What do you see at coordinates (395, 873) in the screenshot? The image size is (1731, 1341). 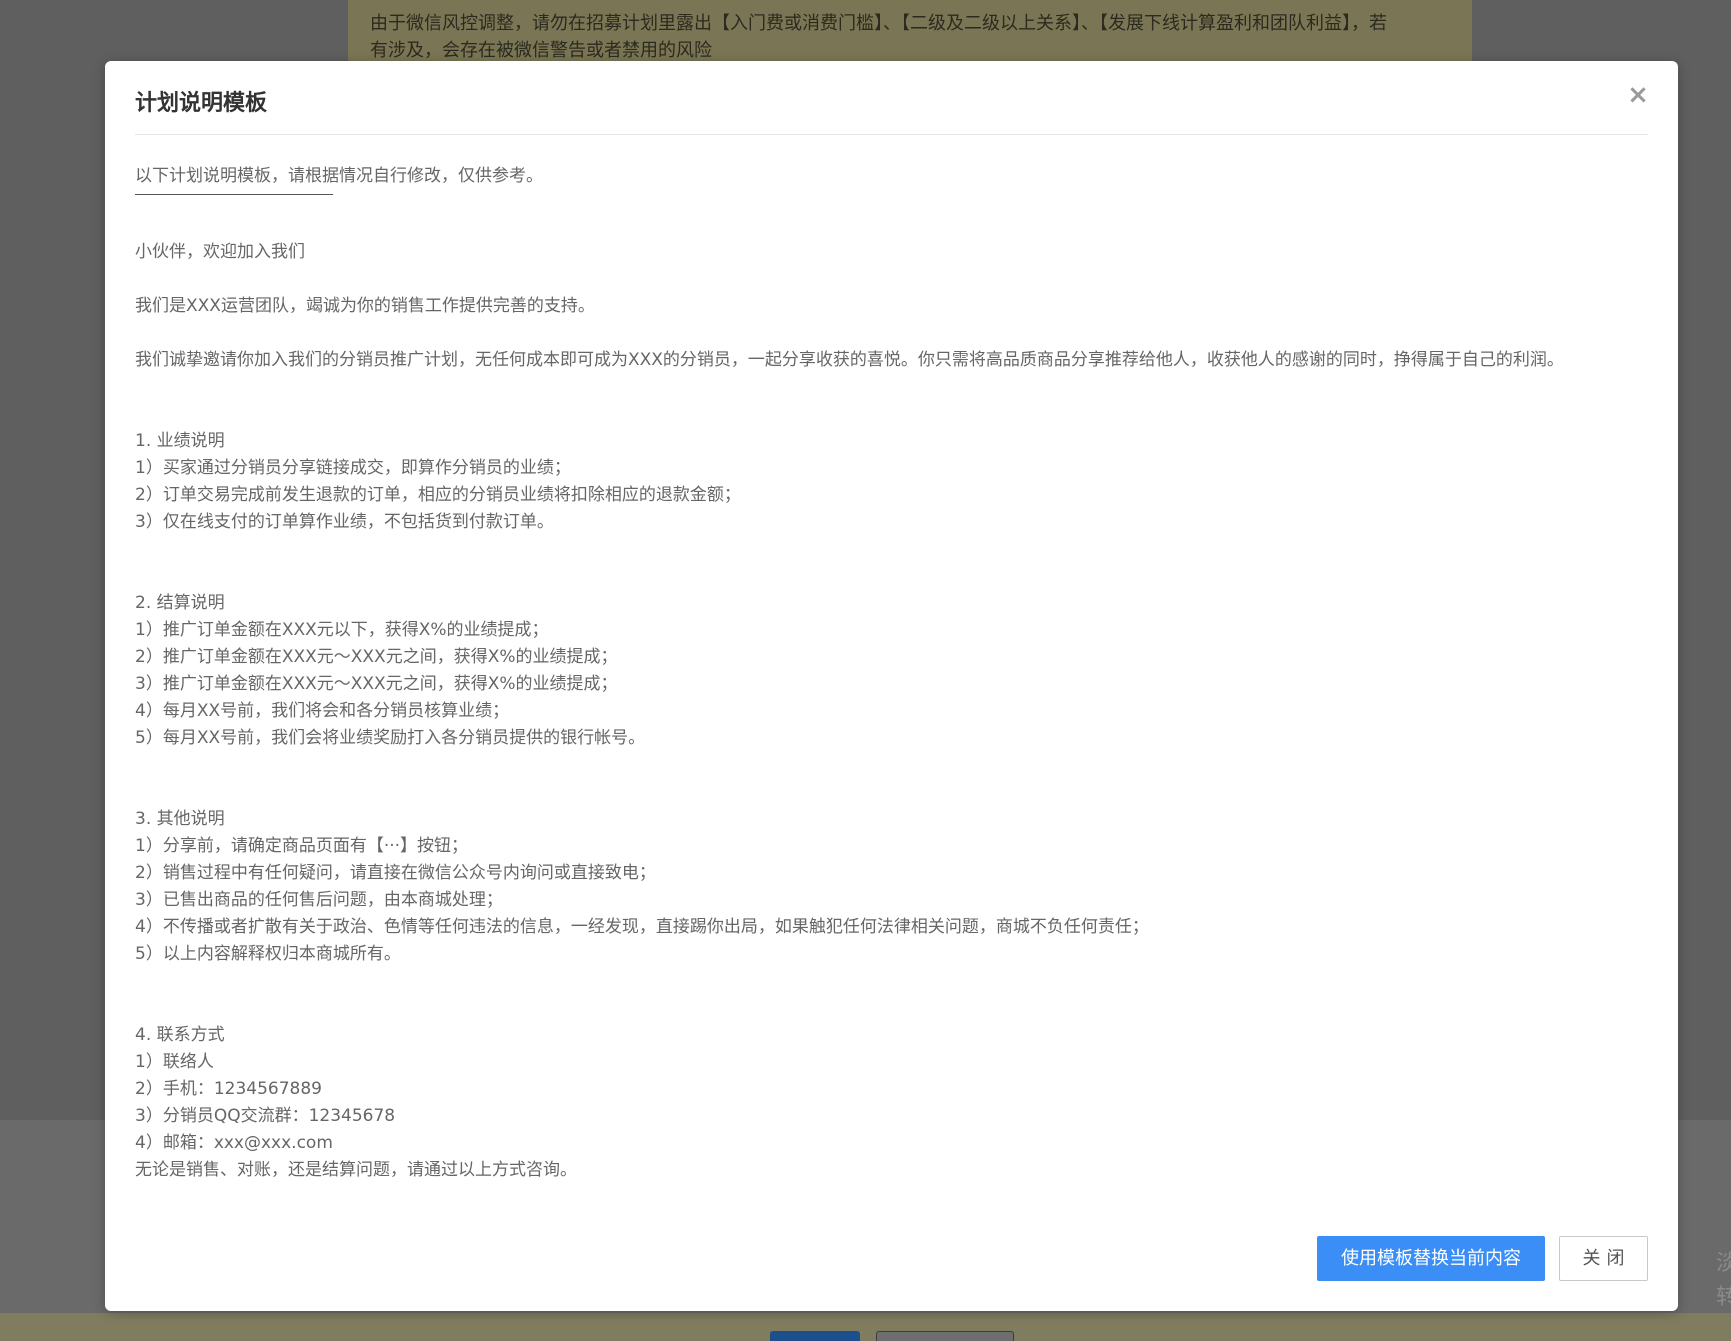 I see `list-item: 2）销售过程中有任何疑问，请直接在微信公众号内询问或直接致电；` at bounding box center [395, 873].